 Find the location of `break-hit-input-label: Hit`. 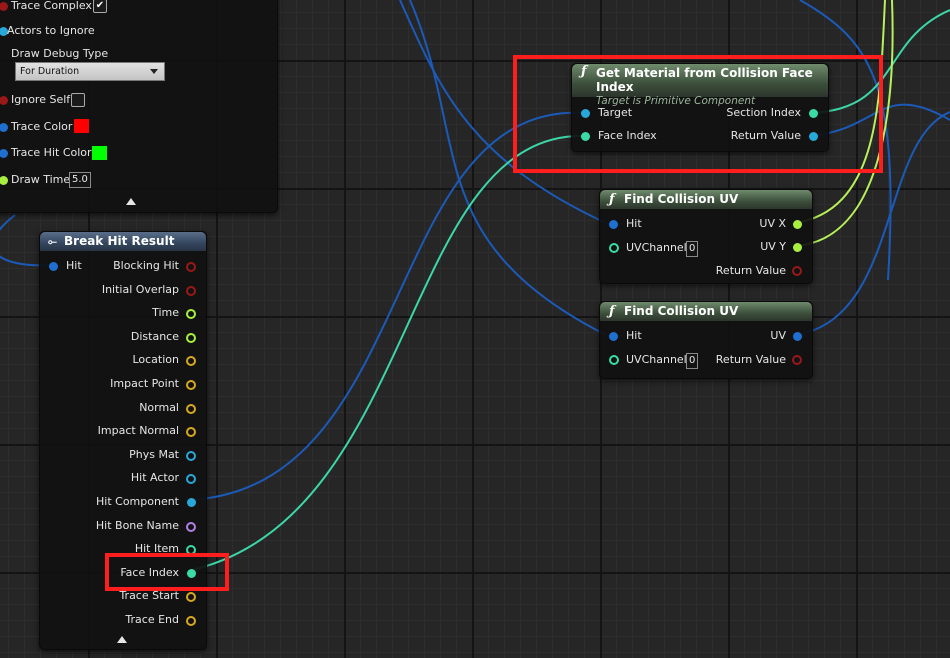

break-hit-input-label: Hit is located at coordinates (74, 265).